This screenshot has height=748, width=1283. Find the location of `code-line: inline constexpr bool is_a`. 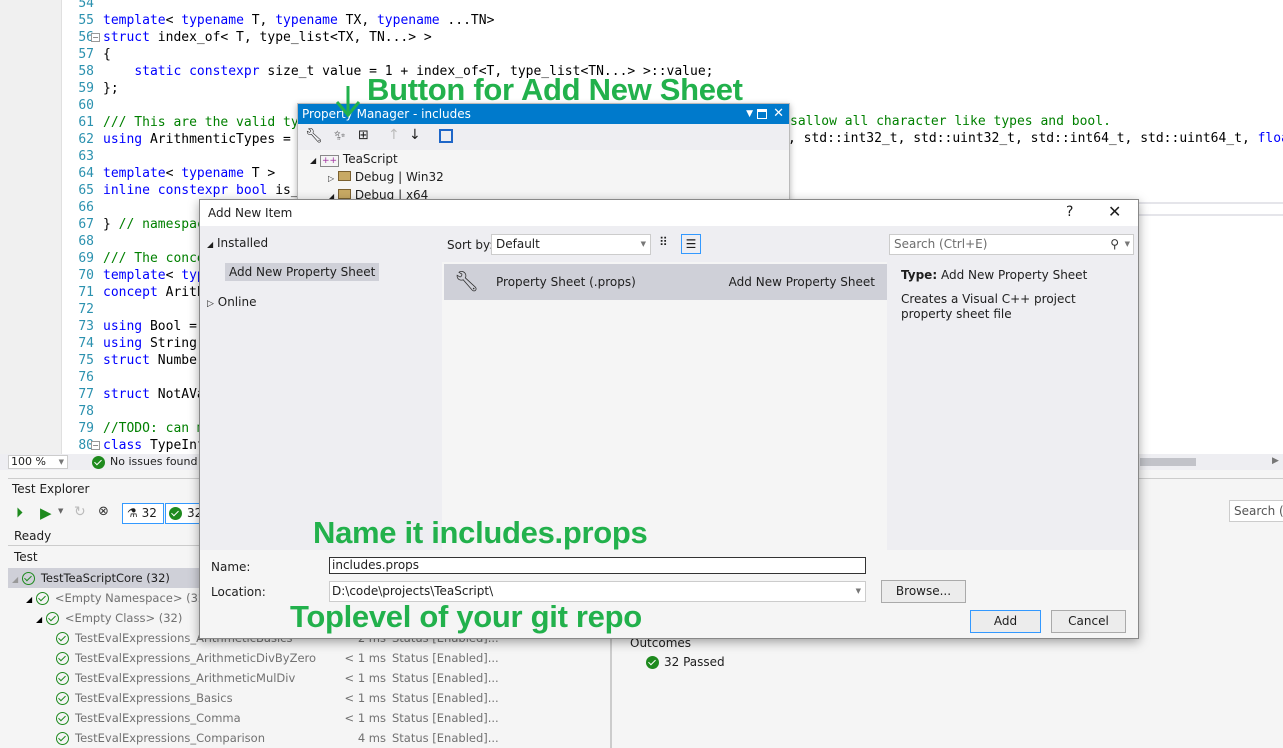

code-line: inline constexpr bool is_a is located at coordinates (205, 190).